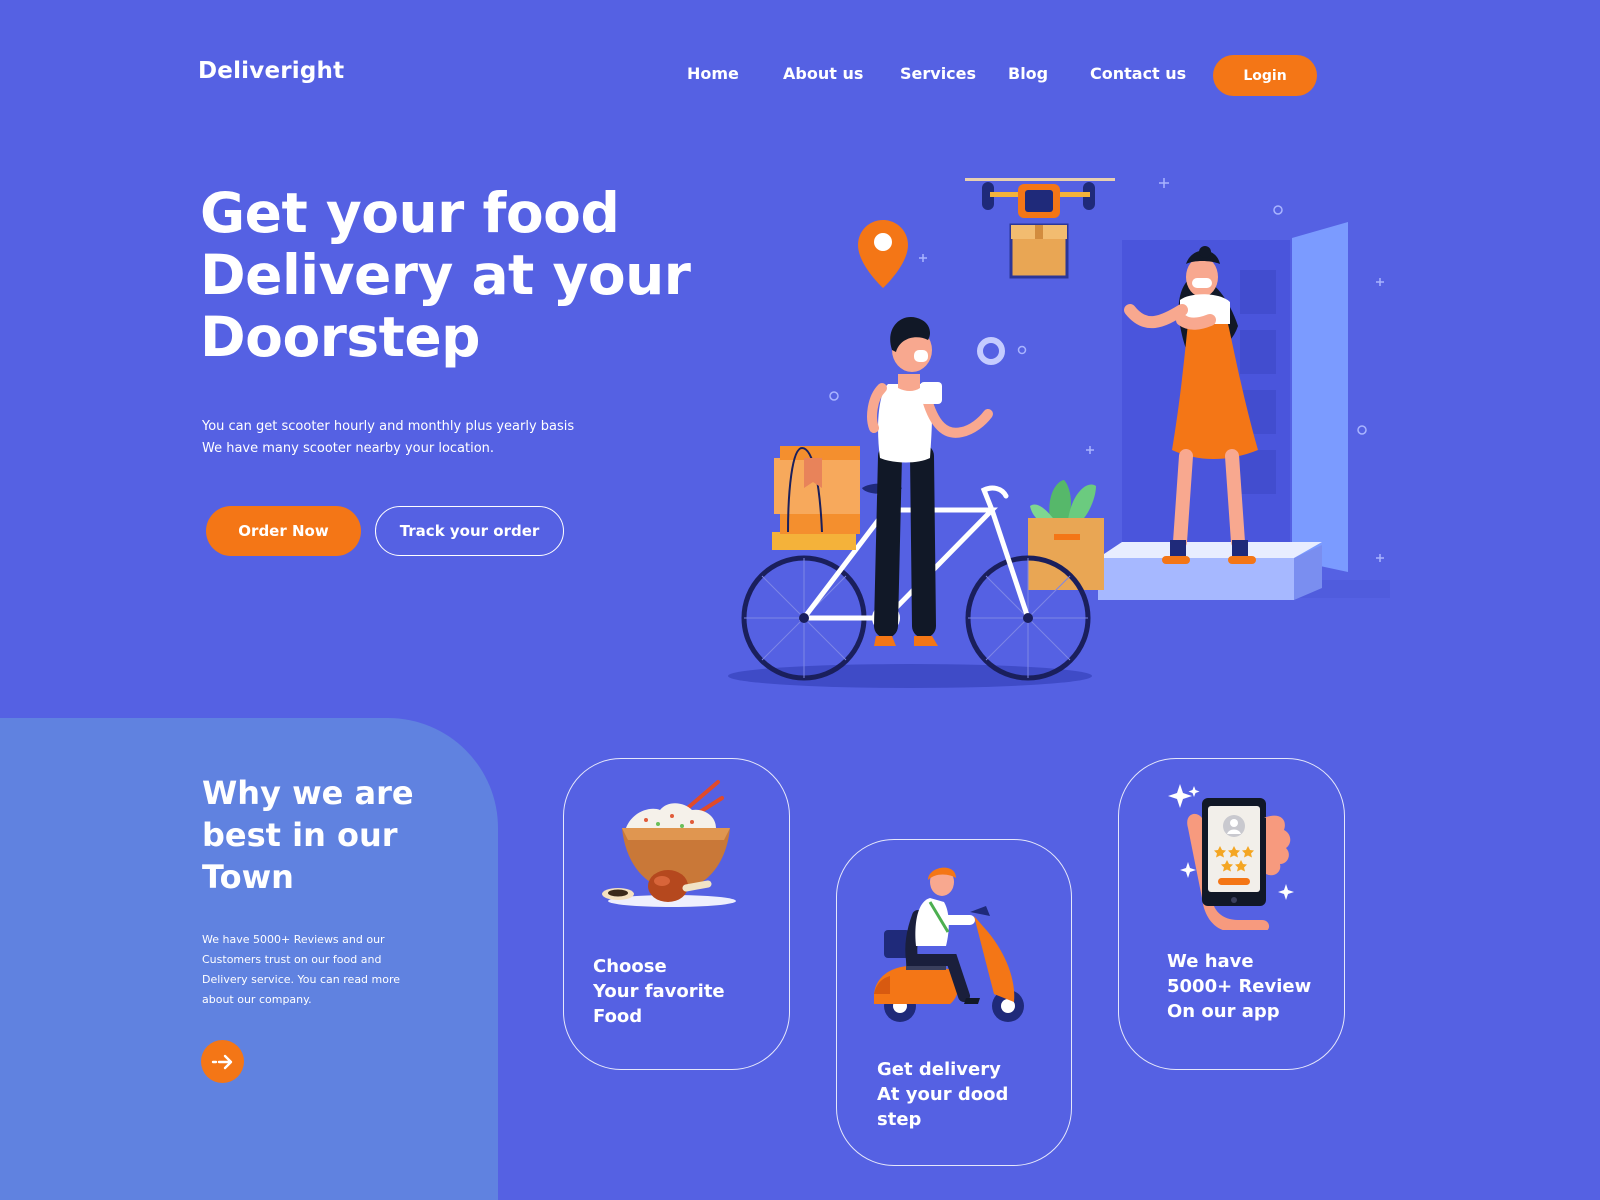 This screenshot has width=1600, height=1200. What do you see at coordinates (949, 944) in the screenshot?
I see `scooter-rider-icon` at bounding box center [949, 944].